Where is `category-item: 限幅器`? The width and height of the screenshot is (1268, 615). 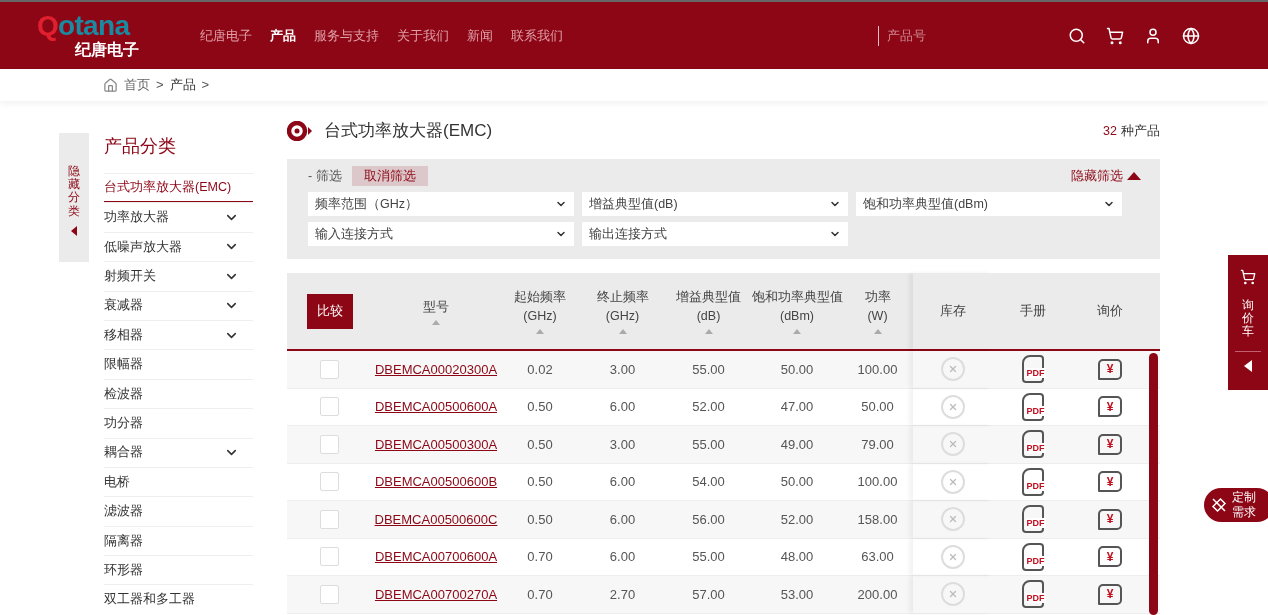
category-item: 限幅器 is located at coordinates (178, 364).